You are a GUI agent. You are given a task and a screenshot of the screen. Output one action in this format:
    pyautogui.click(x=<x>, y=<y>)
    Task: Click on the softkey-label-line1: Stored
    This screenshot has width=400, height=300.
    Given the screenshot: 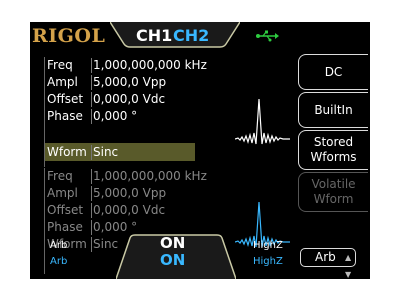 What is the action you would take?
    pyautogui.click(x=333, y=142)
    